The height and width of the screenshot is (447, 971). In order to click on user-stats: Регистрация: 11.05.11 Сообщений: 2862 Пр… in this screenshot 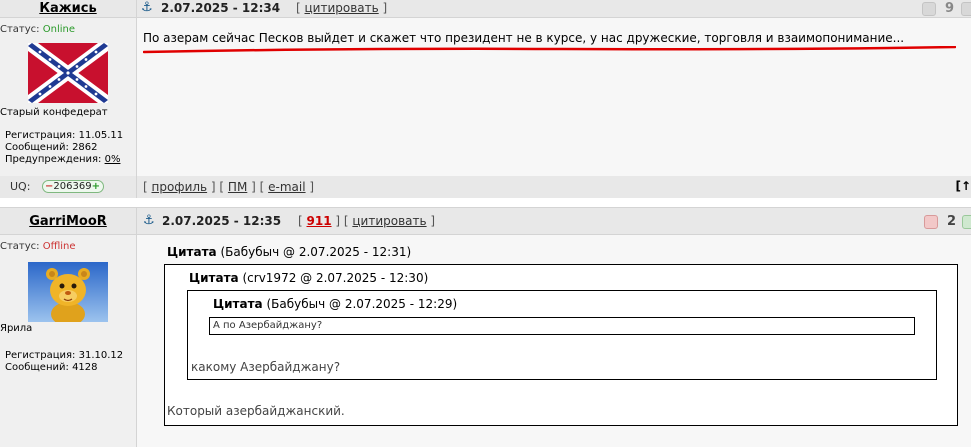, I will do `click(68, 148)`.